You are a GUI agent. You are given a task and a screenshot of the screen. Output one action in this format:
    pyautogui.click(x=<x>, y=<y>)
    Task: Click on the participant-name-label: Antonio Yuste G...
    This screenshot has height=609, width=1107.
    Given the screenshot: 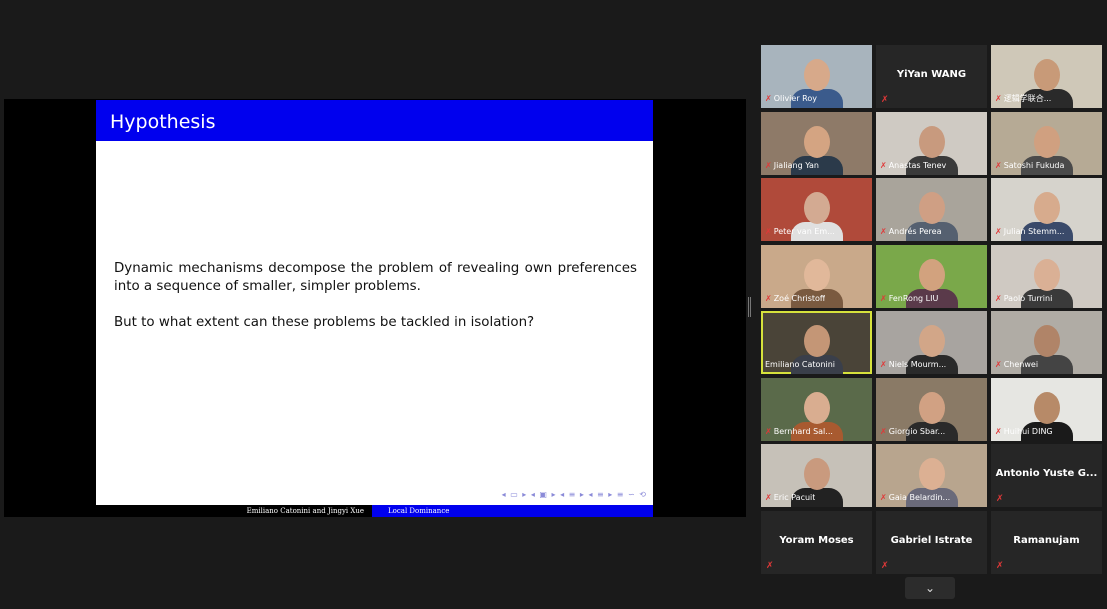 What is the action you would take?
    pyautogui.click(x=1046, y=473)
    